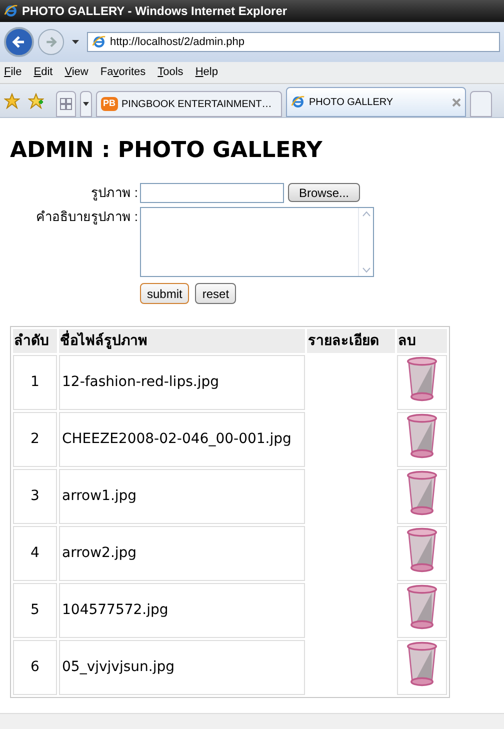 The width and height of the screenshot is (504, 729). What do you see at coordinates (12, 100) in the screenshot?
I see `star-icon` at bounding box center [12, 100].